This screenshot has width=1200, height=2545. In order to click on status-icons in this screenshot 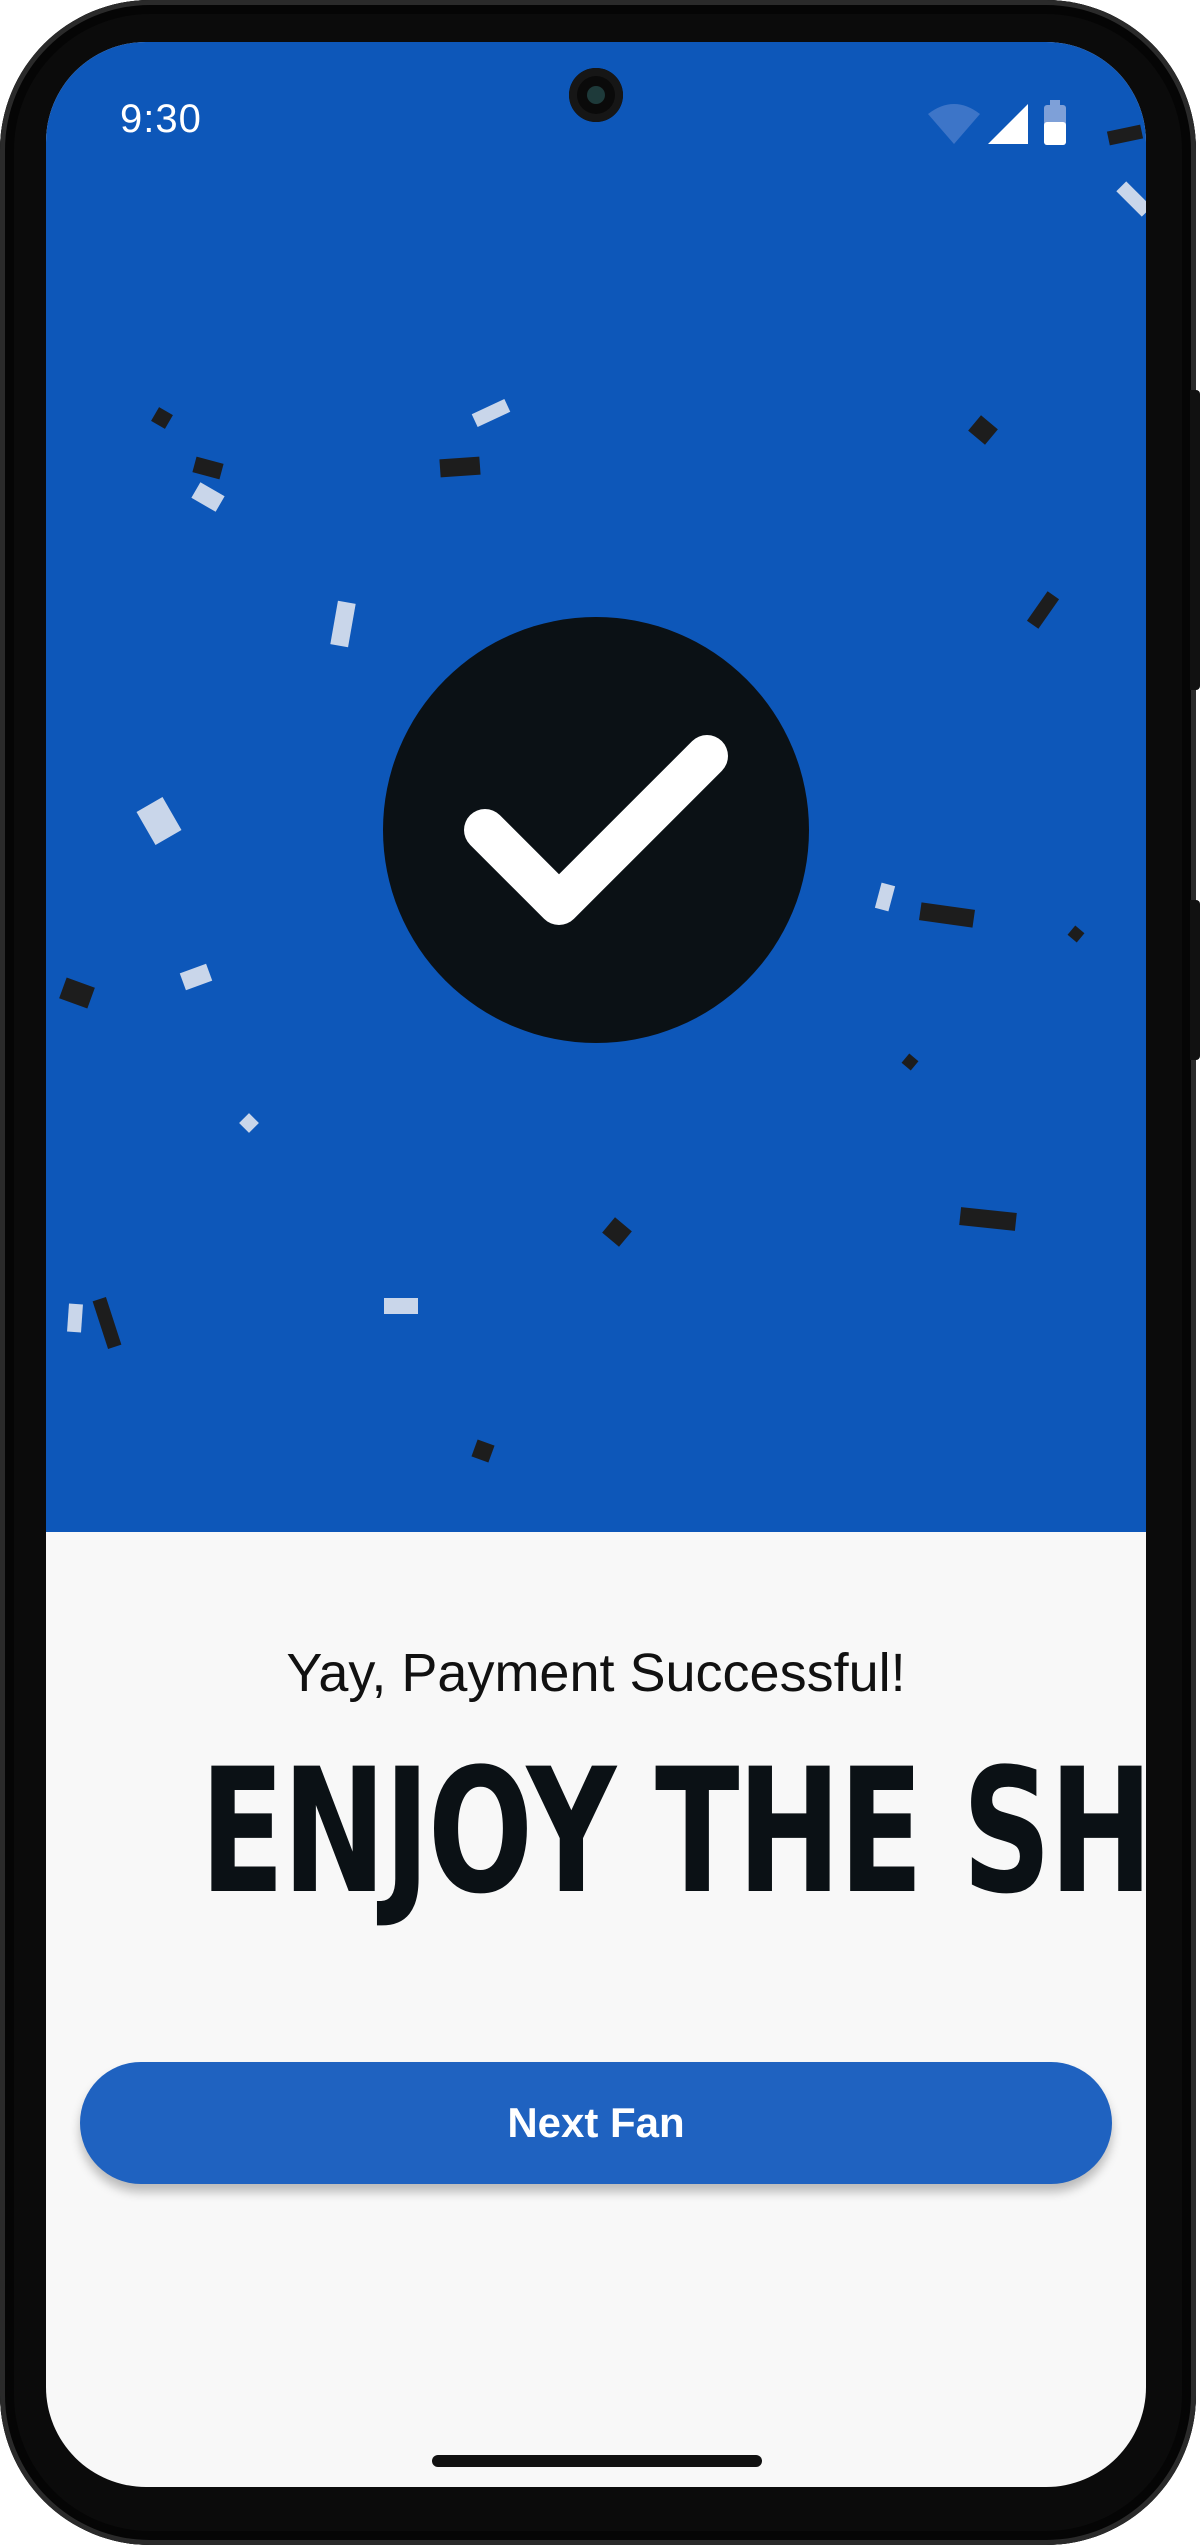, I will do `click(1001, 124)`.